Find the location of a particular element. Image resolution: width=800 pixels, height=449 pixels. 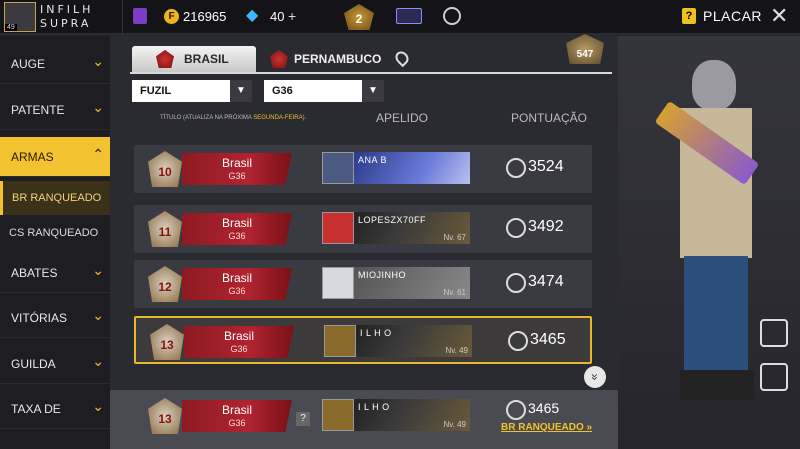

inspect-icon is located at coordinates (774, 333).